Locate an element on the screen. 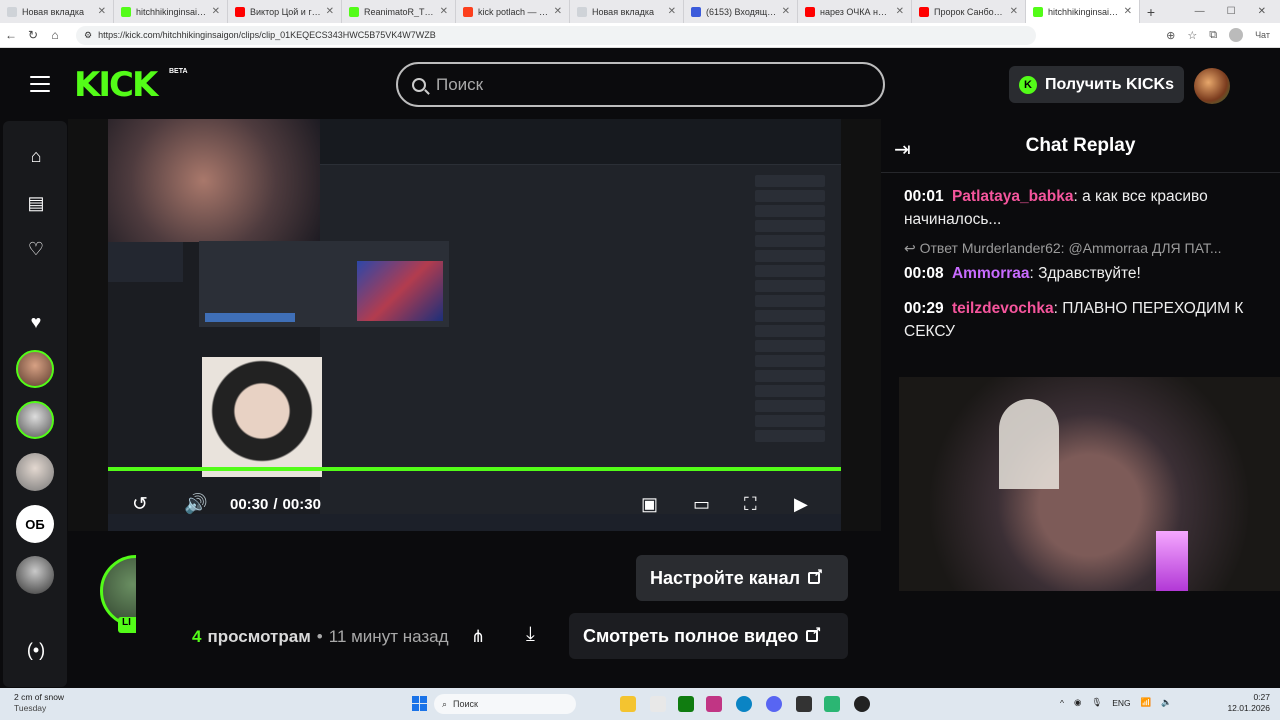  fullscreen-icon: ⛶ is located at coordinates (750, 504).